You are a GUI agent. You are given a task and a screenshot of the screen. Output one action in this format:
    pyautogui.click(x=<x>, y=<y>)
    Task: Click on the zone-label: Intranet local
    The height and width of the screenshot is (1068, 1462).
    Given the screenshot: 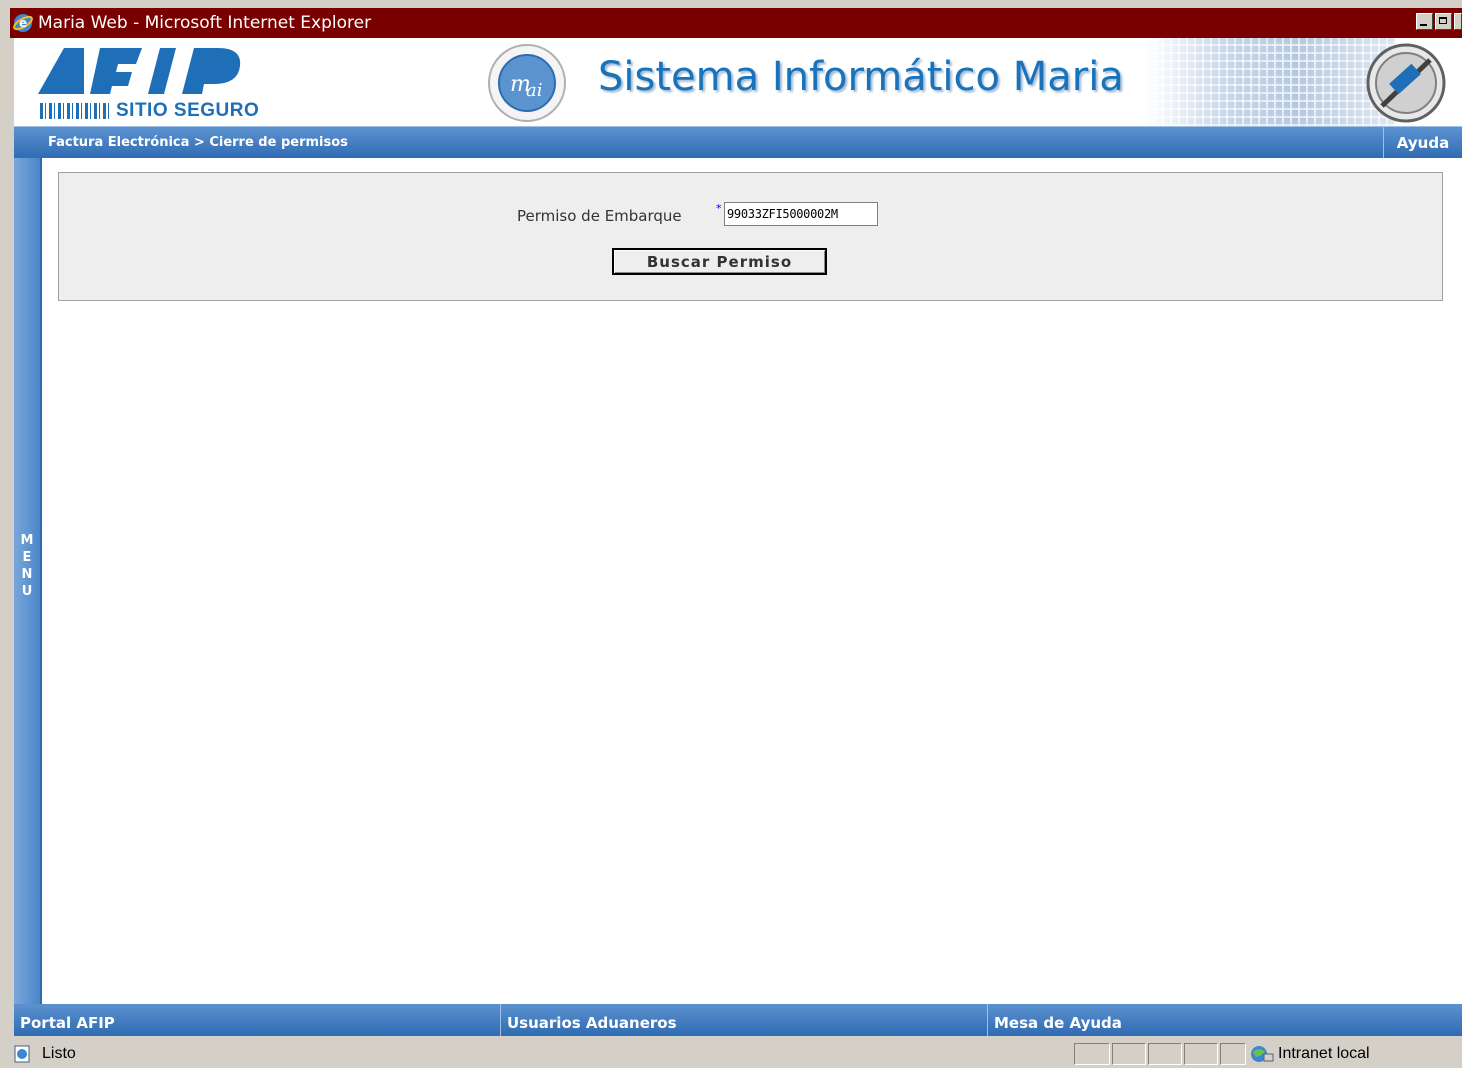 What is the action you would take?
    pyautogui.click(x=1324, y=1053)
    